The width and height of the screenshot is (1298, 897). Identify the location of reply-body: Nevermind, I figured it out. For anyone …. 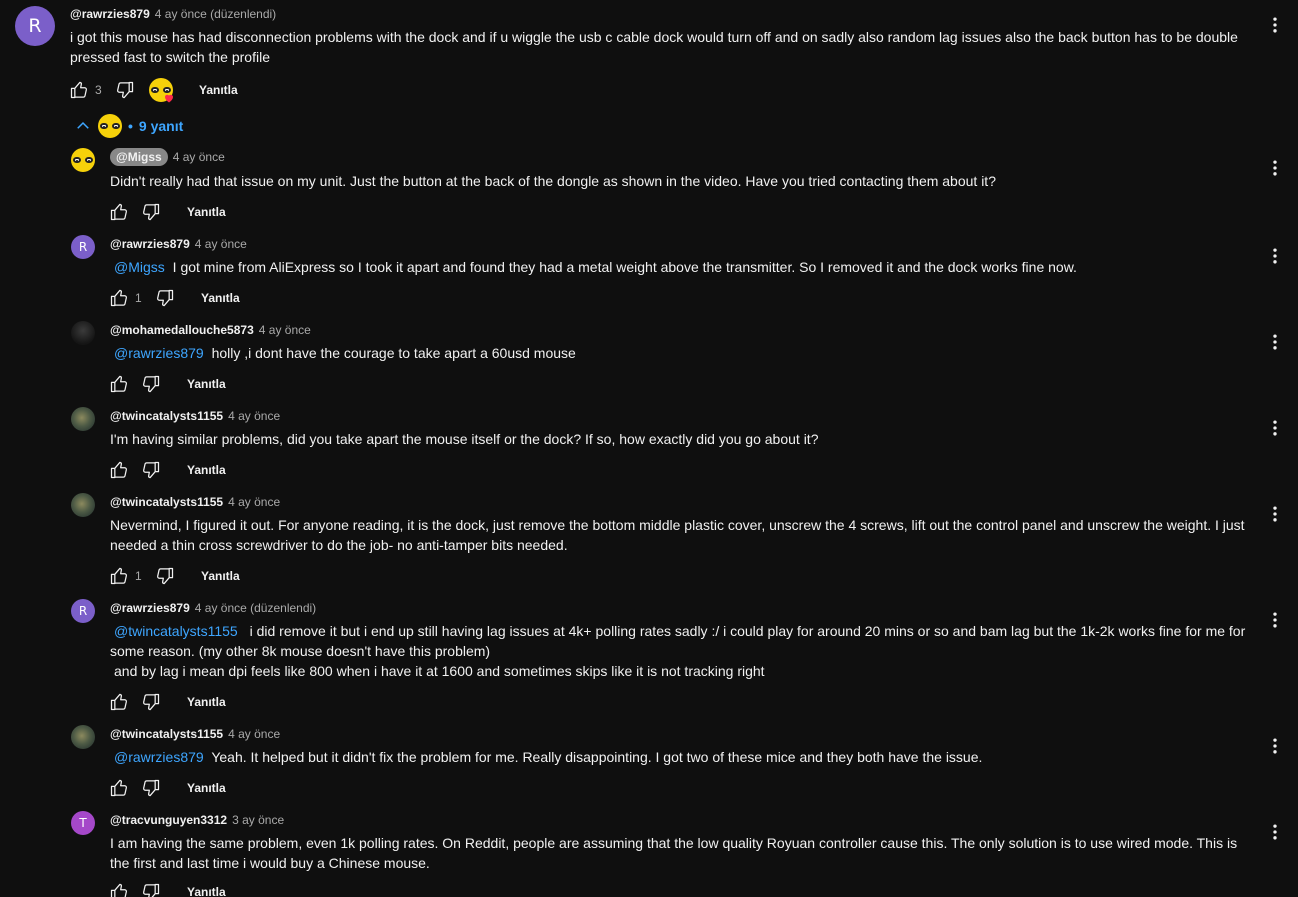
(677, 535).